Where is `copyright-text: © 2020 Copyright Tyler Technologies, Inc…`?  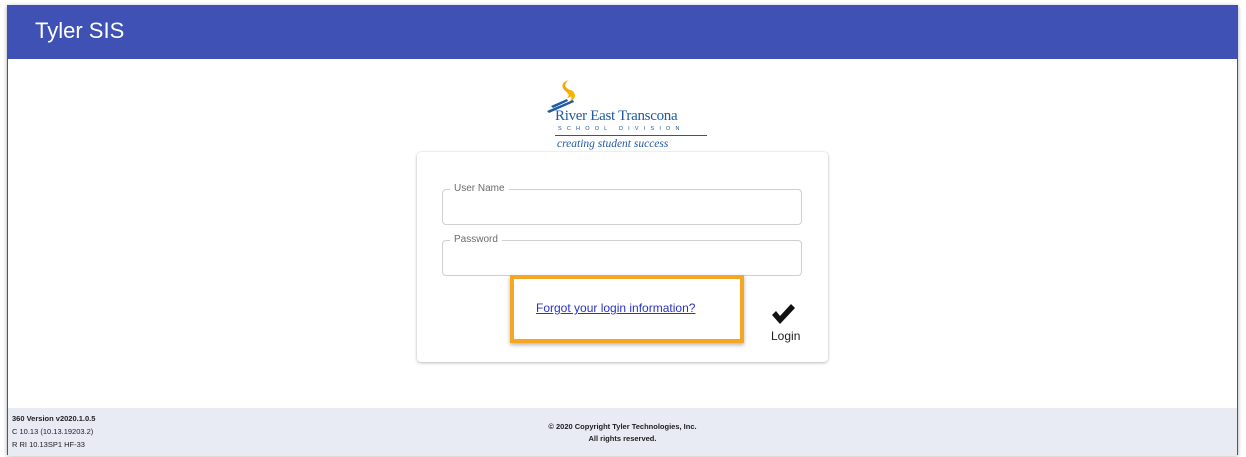 copyright-text: © 2020 Copyright Tyler Technologies, Inc… is located at coordinates (622, 426).